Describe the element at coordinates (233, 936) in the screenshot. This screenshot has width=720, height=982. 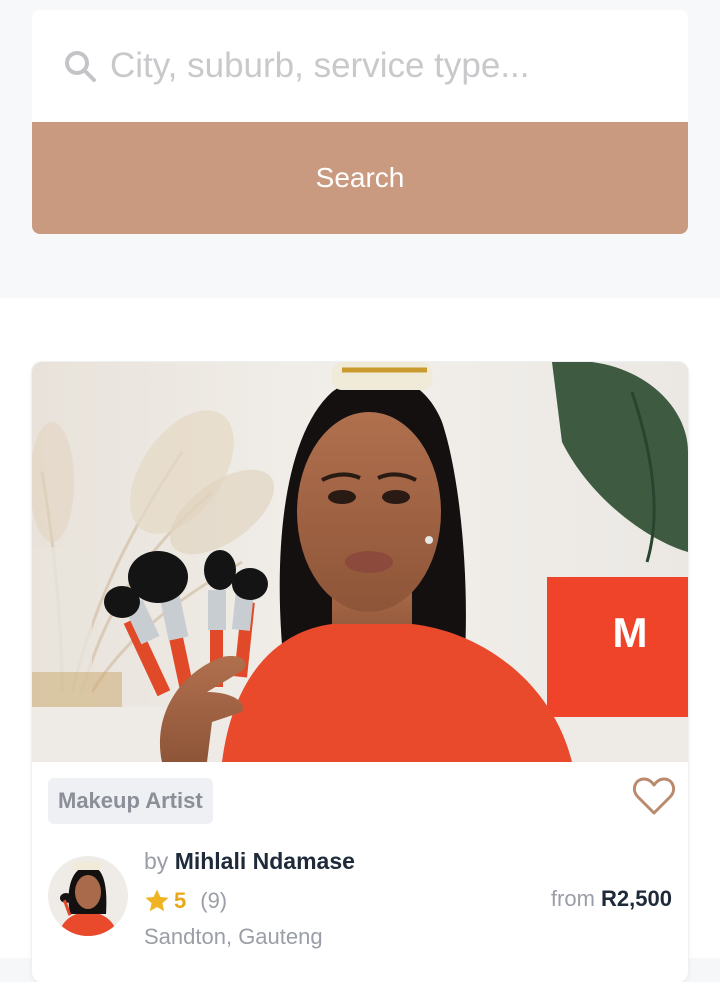
I see `location: Sandton, Gauteng` at that location.